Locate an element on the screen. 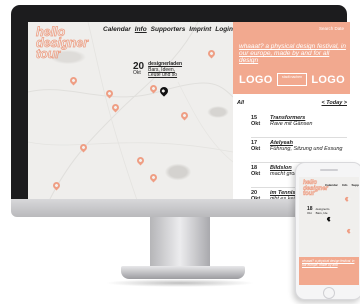  list-item: 15 Okt Transformers Rave mit Gänsen is located at coordinates (299, 126).